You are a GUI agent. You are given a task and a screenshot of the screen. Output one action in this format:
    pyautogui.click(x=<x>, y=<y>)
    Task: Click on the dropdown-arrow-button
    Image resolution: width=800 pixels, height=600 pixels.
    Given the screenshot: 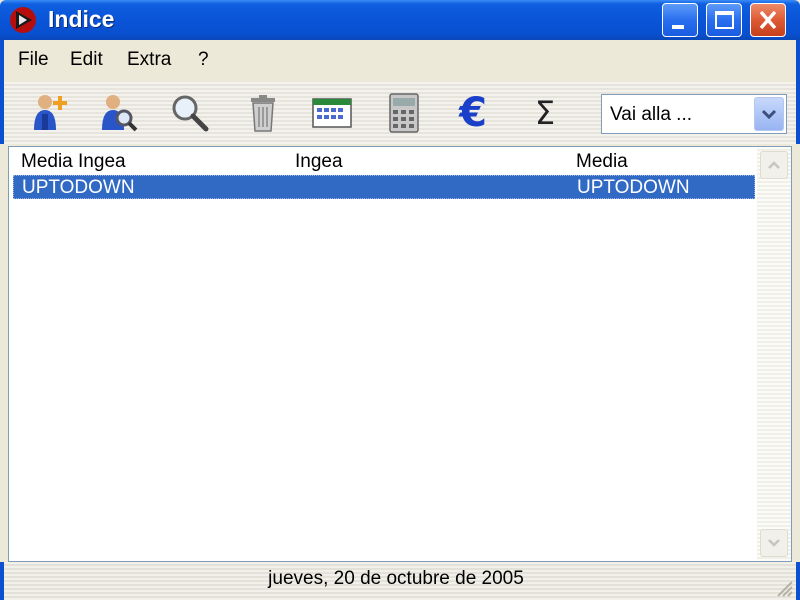 What is the action you would take?
    pyautogui.click(x=769, y=114)
    